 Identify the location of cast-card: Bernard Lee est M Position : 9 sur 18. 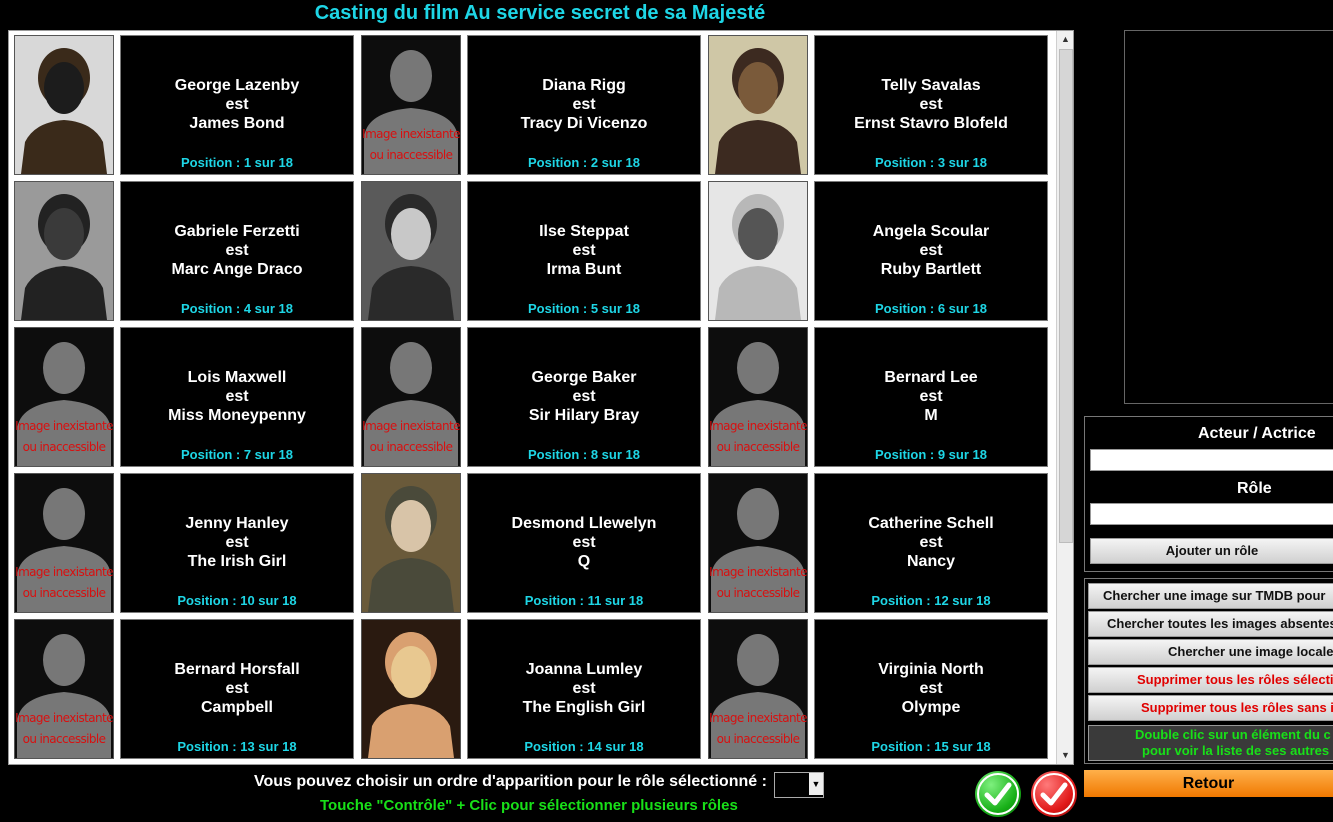
(931, 397).